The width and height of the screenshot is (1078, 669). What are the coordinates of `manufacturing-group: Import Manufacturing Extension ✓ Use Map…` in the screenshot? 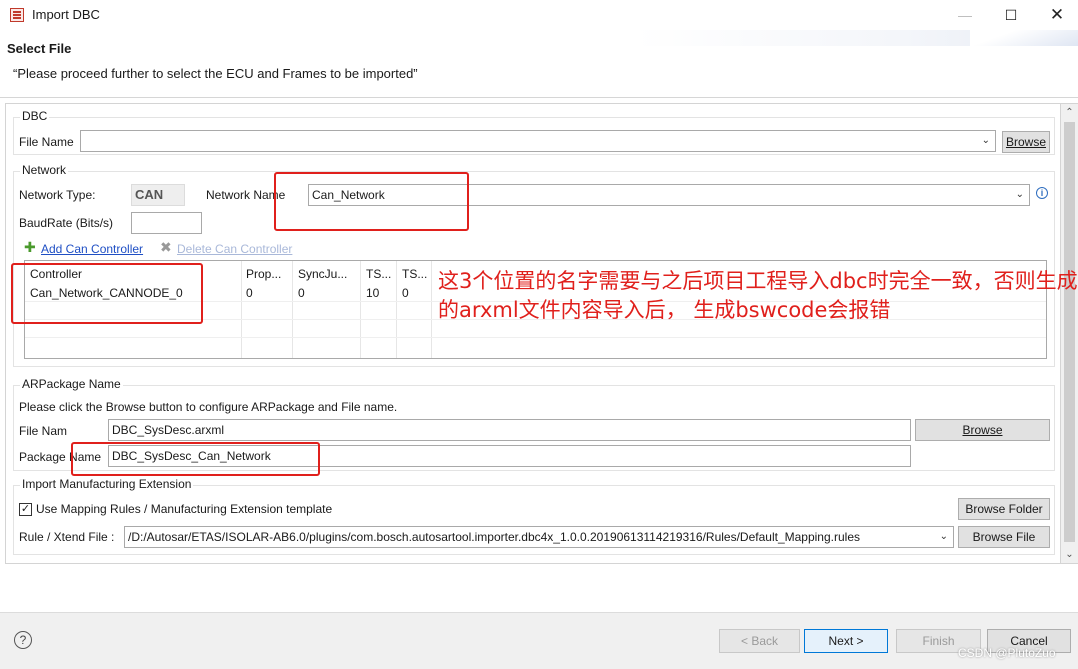 It's located at (534, 516).